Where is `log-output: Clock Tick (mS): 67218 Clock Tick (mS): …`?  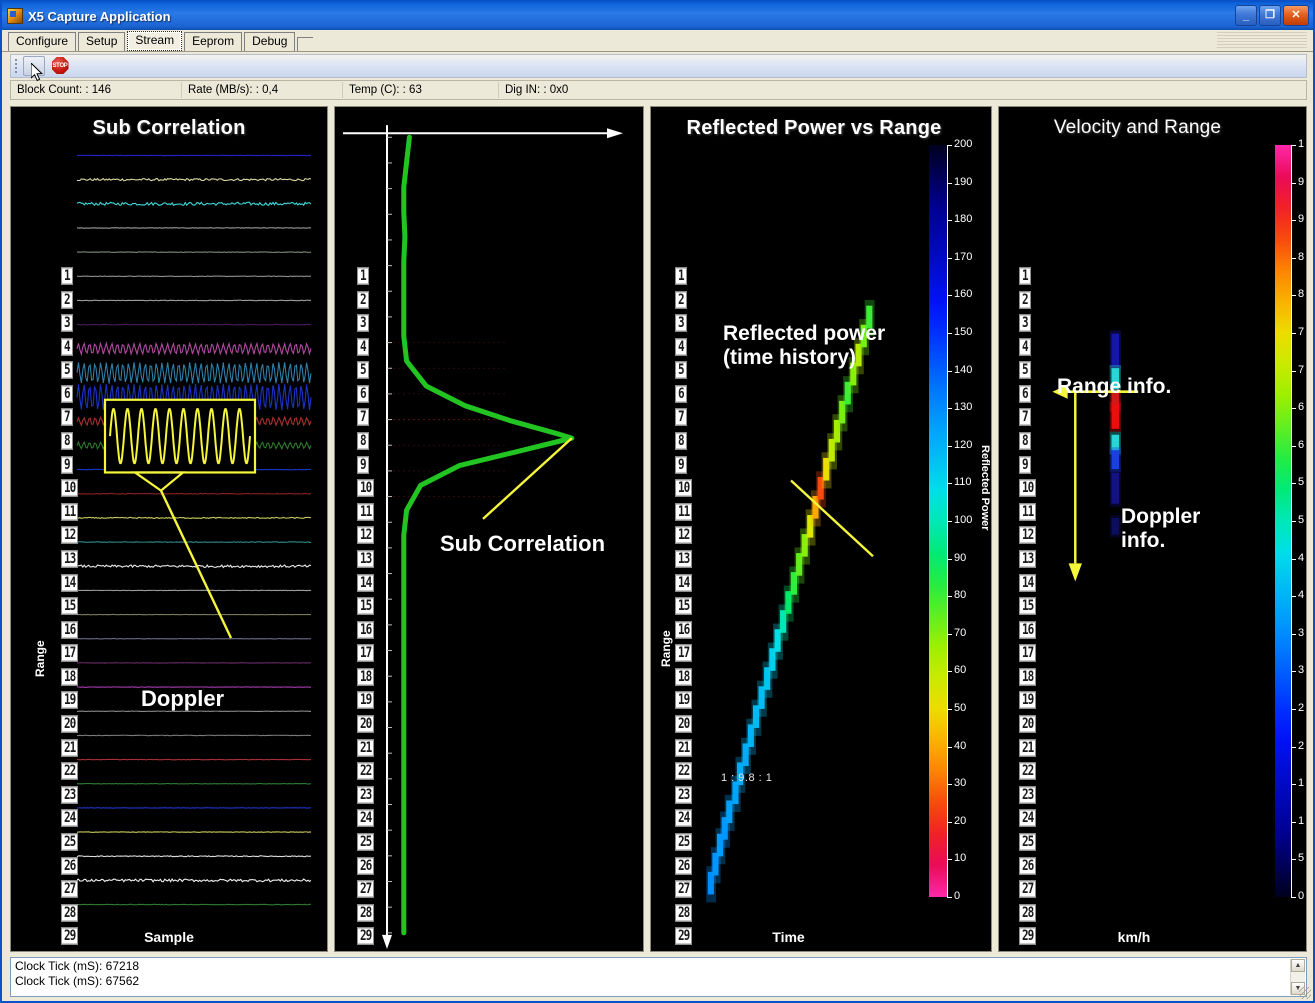 log-output: Clock Tick (mS): 67218 Clock Tick (mS): … is located at coordinates (658, 977).